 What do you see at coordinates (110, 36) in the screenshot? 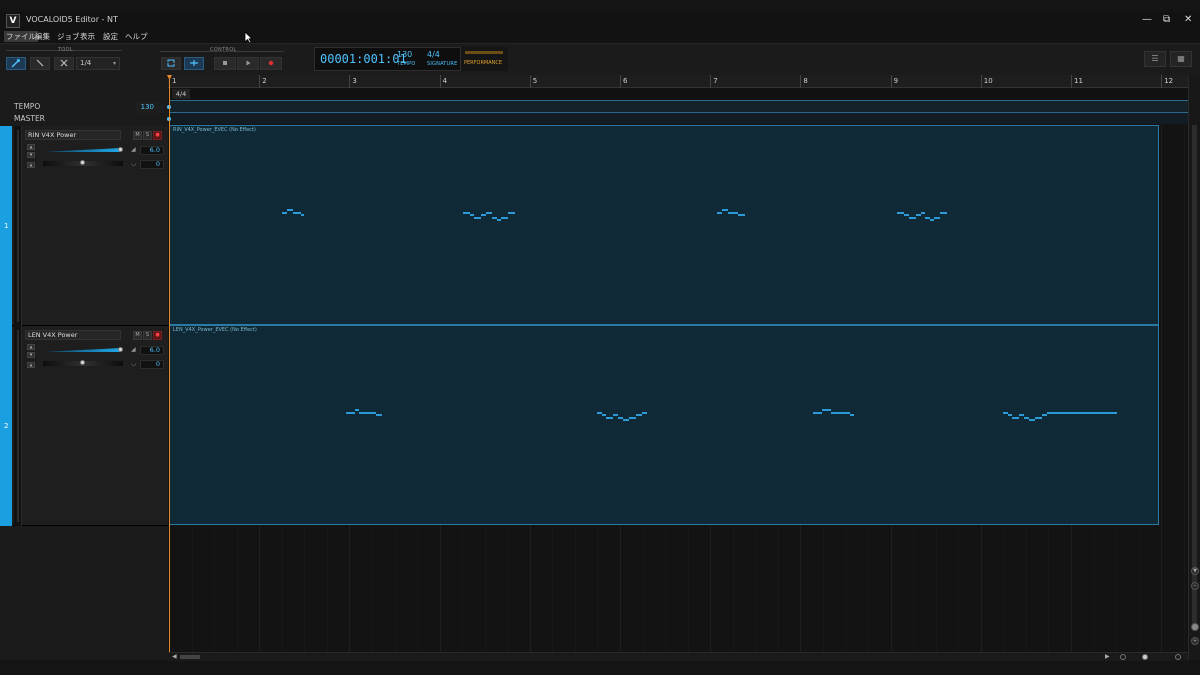
I see `menu-settings: 設定` at bounding box center [110, 36].